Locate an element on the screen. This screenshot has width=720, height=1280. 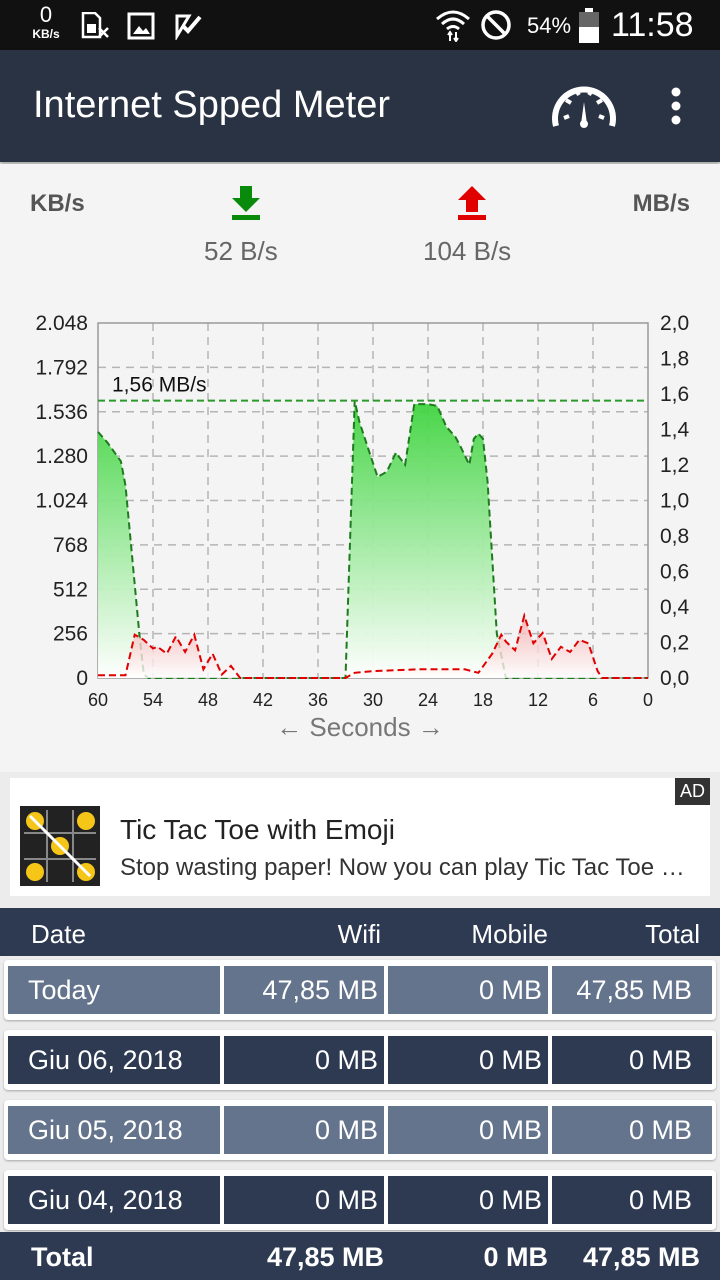
x-tick-label: 48 is located at coordinates (208, 700).